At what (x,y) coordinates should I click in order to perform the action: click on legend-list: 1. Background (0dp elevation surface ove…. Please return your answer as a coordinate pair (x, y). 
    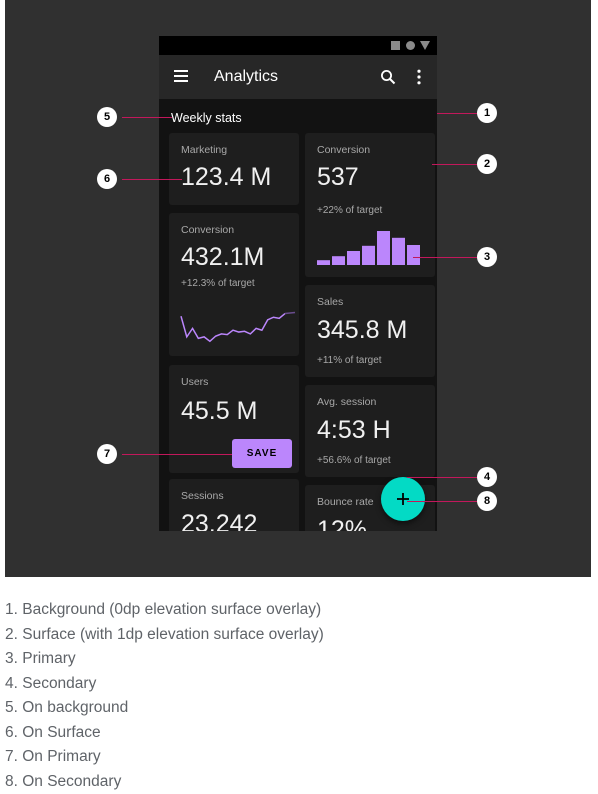
    Looking at the image, I should click on (164, 697).